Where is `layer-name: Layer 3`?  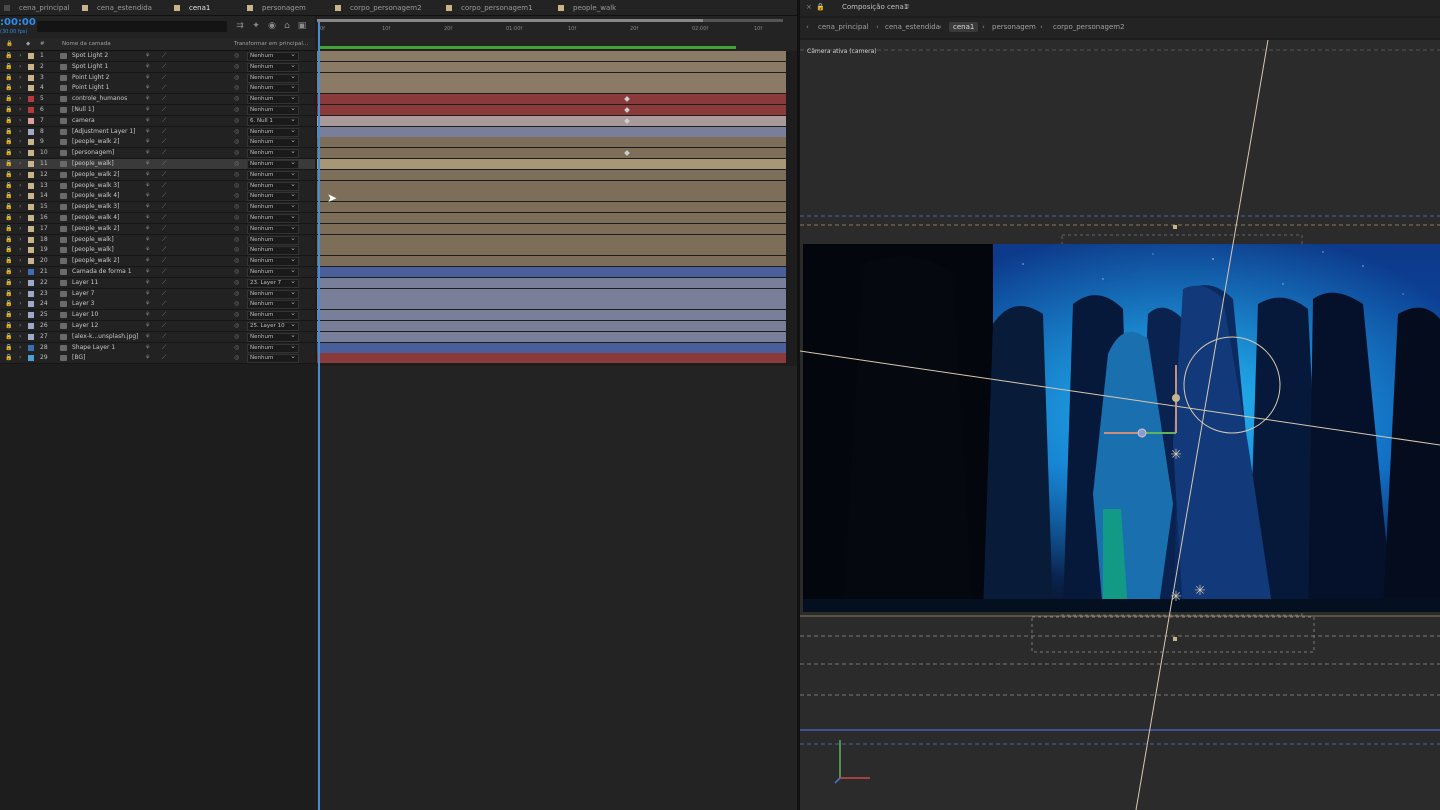 layer-name: Layer 3 is located at coordinates (108, 304).